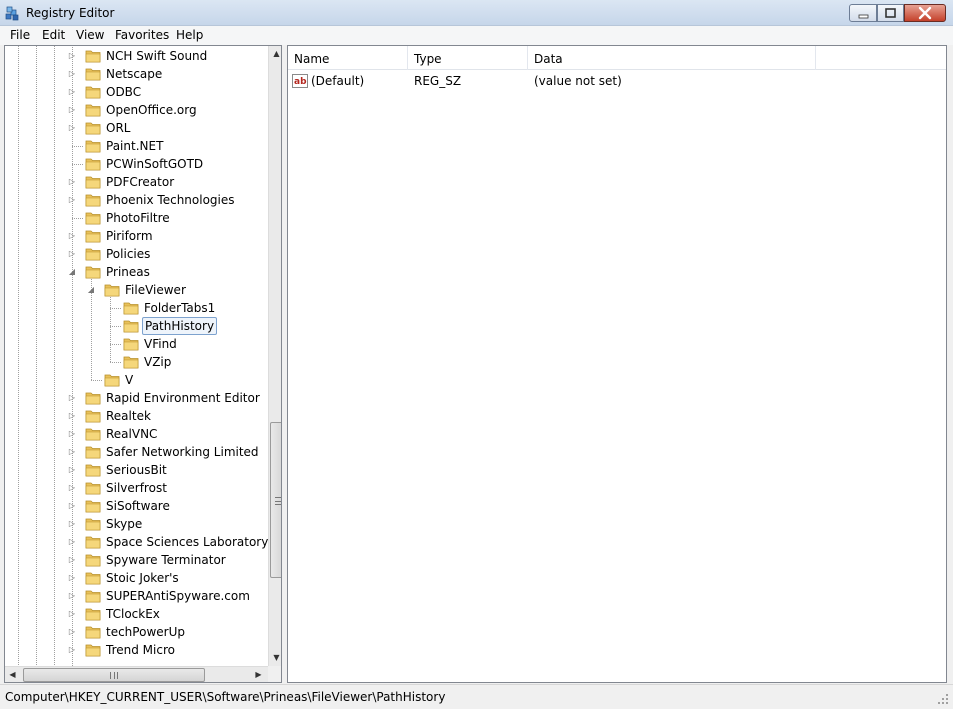 This screenshot has height=709, width=953. I want to click on title-bar: Registry Editor, so click(476, 13).